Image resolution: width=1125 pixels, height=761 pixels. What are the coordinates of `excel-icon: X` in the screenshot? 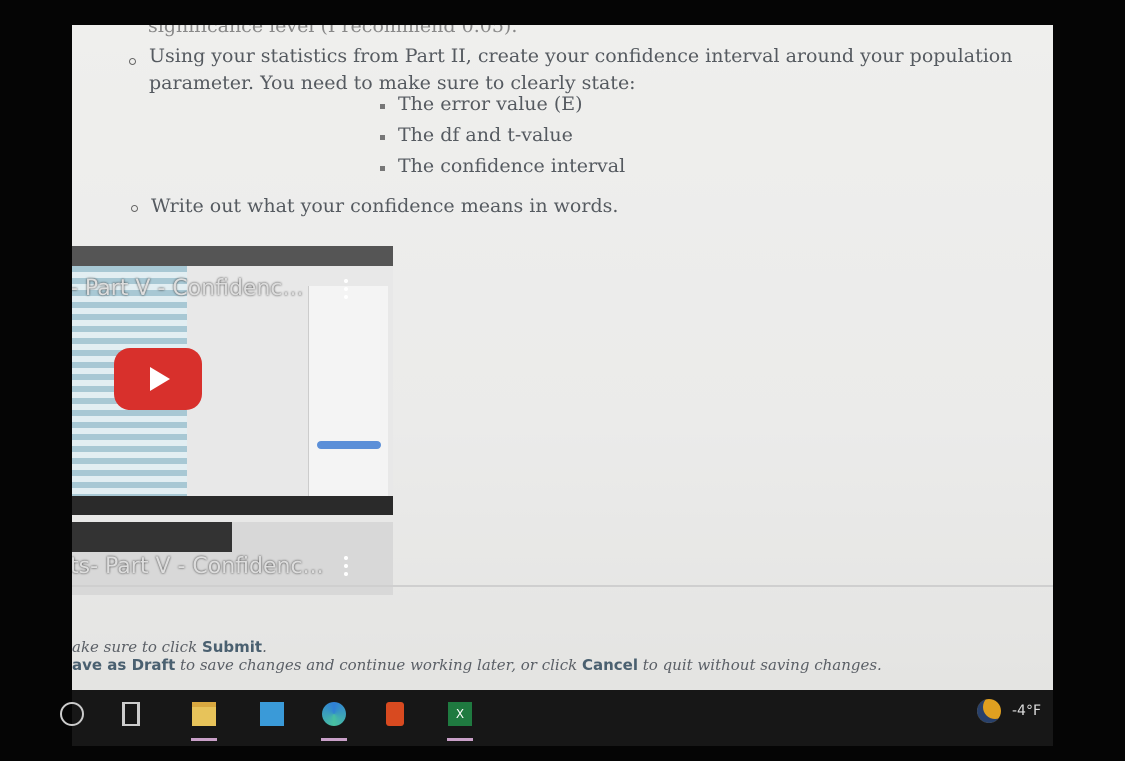 It's located at (460, 714).